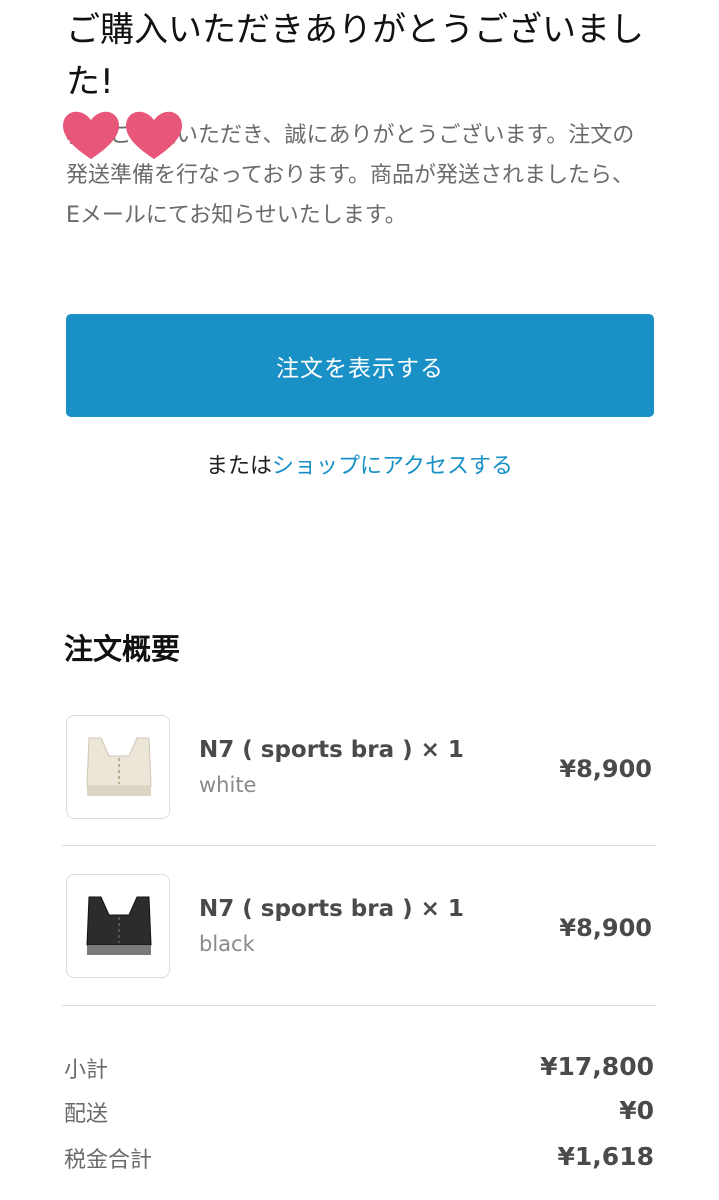 This screenshot has height=1200, width=719. Describe the element at coordinates (359, 1072) in the screenshot. I see `subtotal-row: 小計 ¥17,800` at that location.